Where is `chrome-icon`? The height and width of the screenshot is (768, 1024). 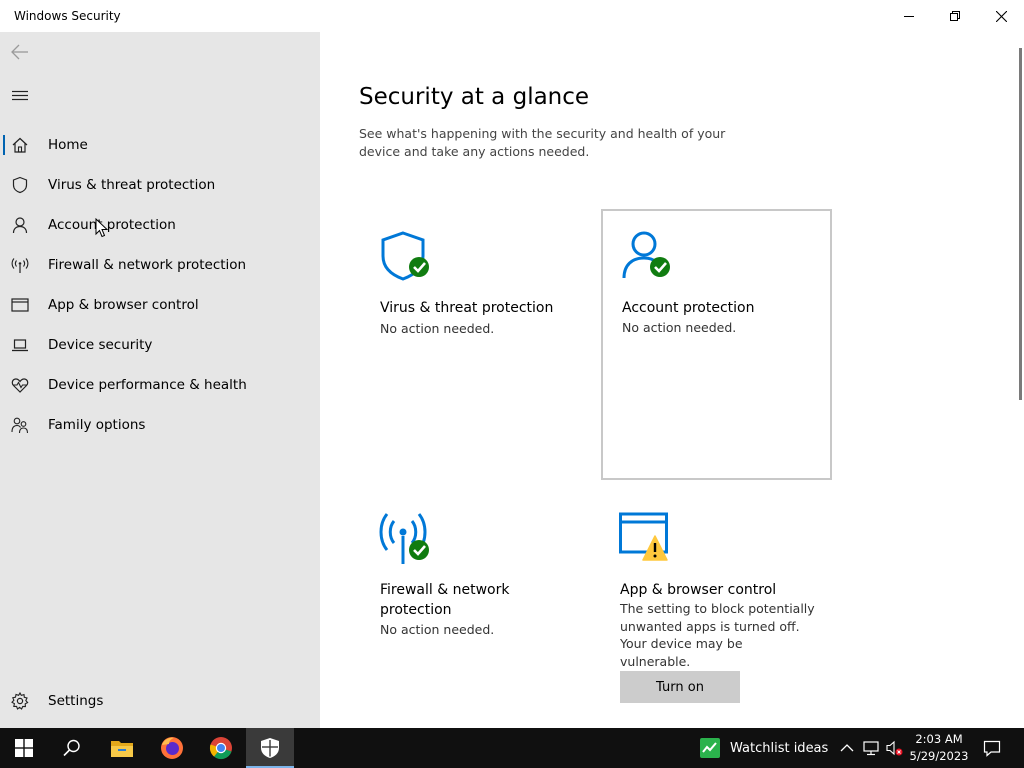
chrome-icon is located at coordinates (220, 748).